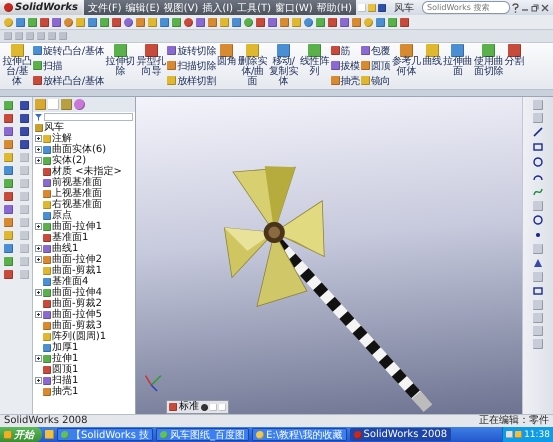  I want to click on triangle-icon, so click(538, 263).